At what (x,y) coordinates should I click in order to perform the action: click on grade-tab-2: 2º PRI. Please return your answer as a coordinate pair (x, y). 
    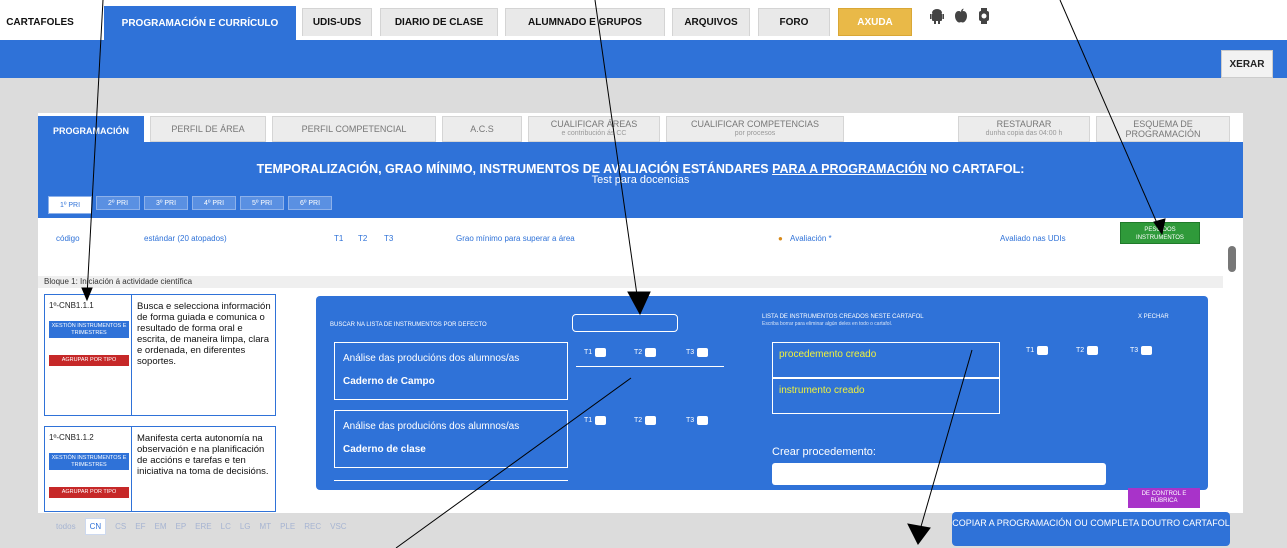
    Looking at the image, I should click on (118, 203).